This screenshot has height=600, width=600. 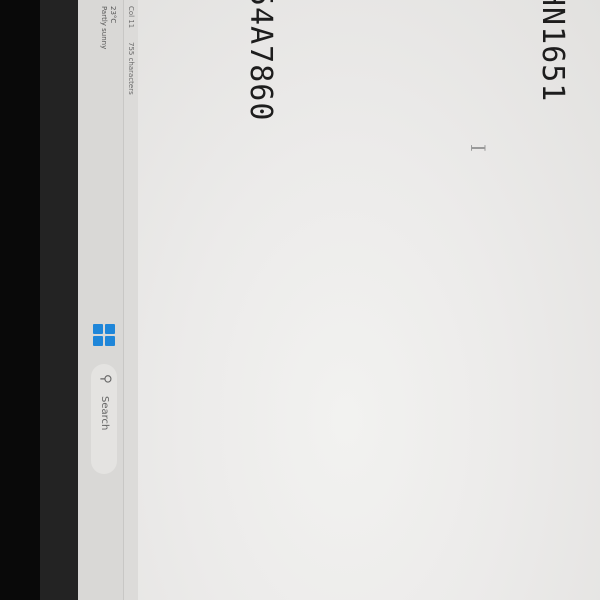 I want to click on character-count: 755 characters, so click(x=131, y=68).